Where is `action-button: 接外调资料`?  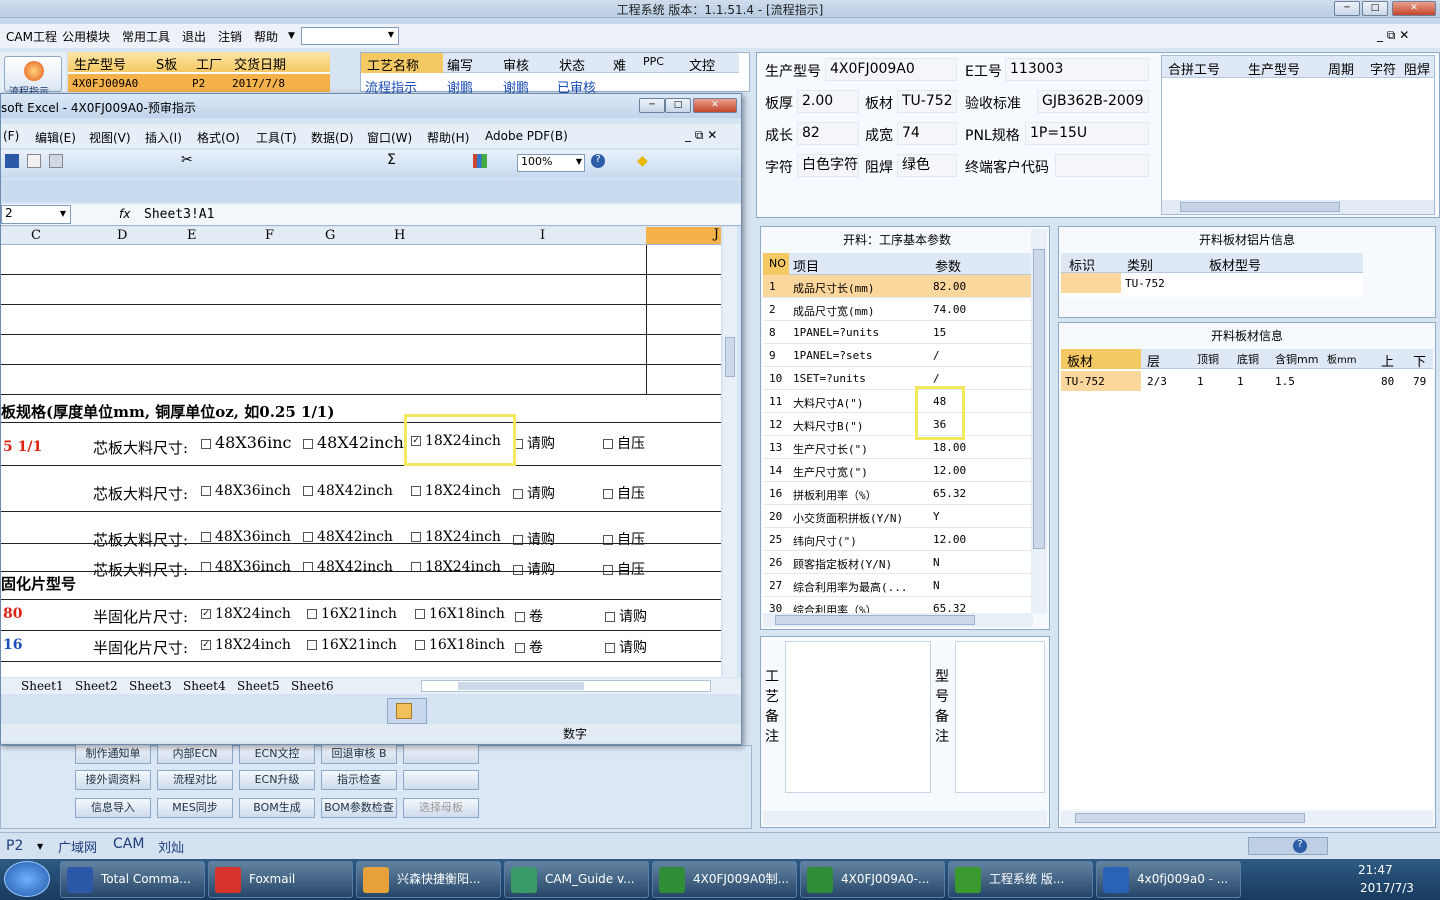 action-button: 接外调资料 is located at coordinates (113, 780).